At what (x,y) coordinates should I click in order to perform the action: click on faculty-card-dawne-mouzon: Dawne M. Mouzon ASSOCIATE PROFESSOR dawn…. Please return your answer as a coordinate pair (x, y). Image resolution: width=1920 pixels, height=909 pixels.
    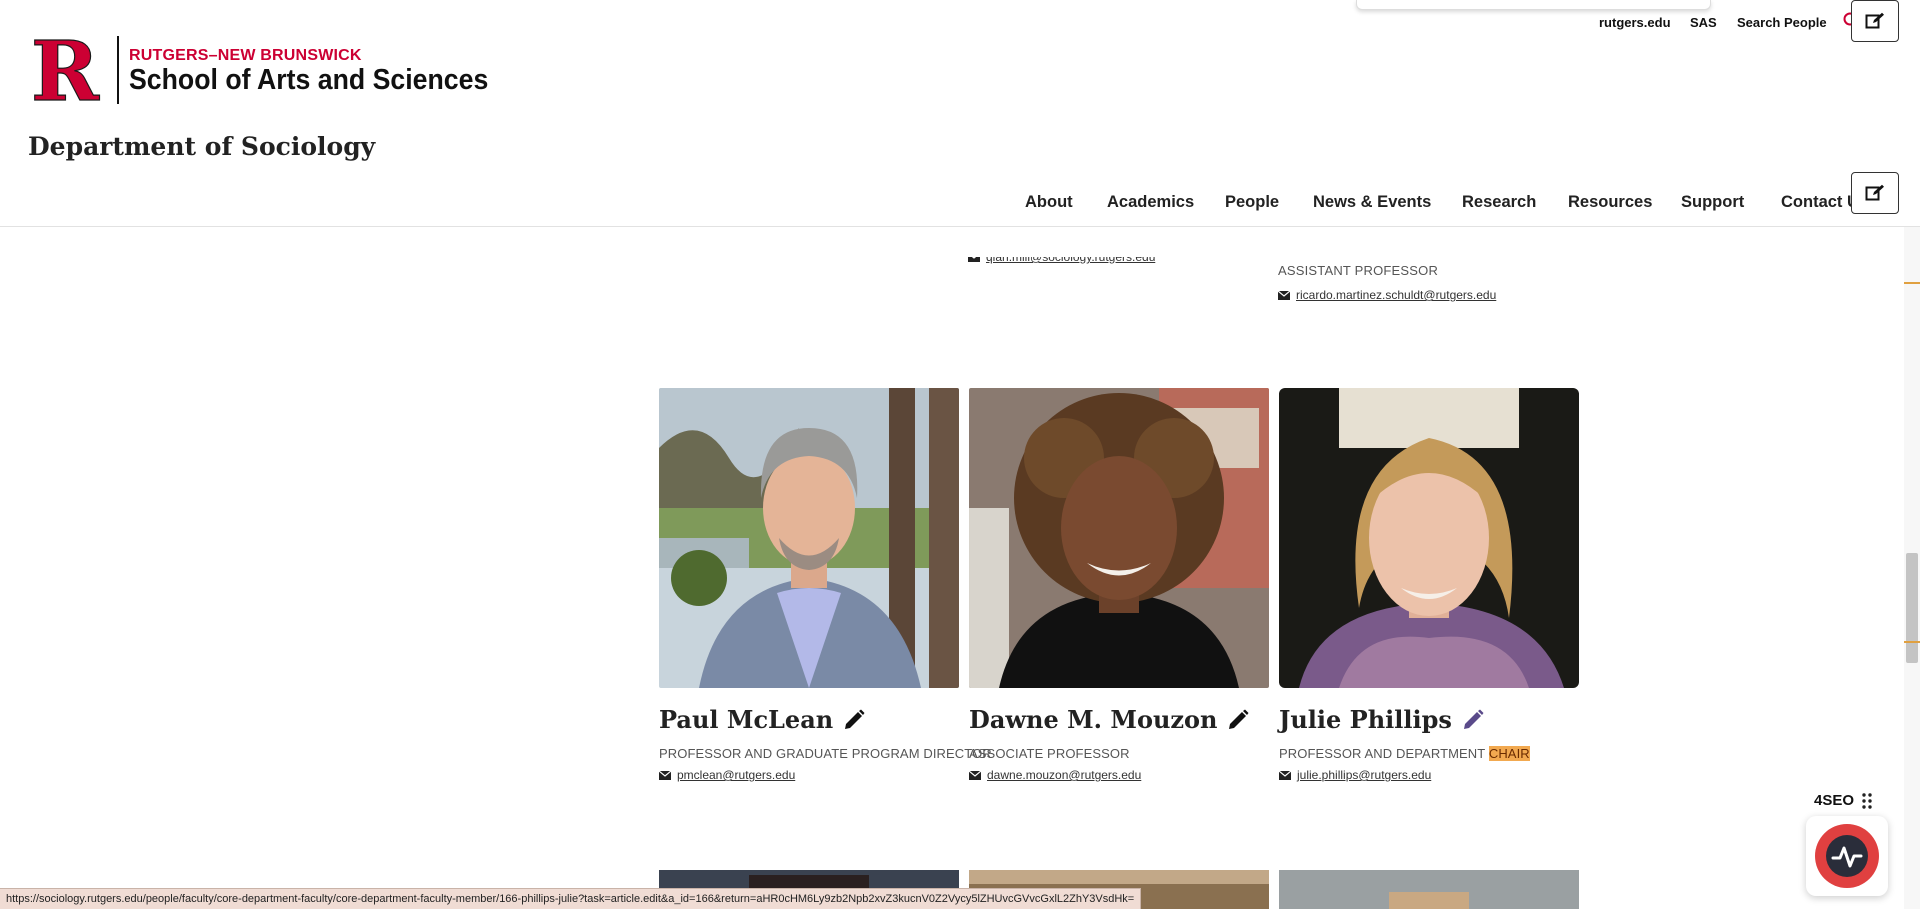
    Looking at the image, I should click on (1119, 585).